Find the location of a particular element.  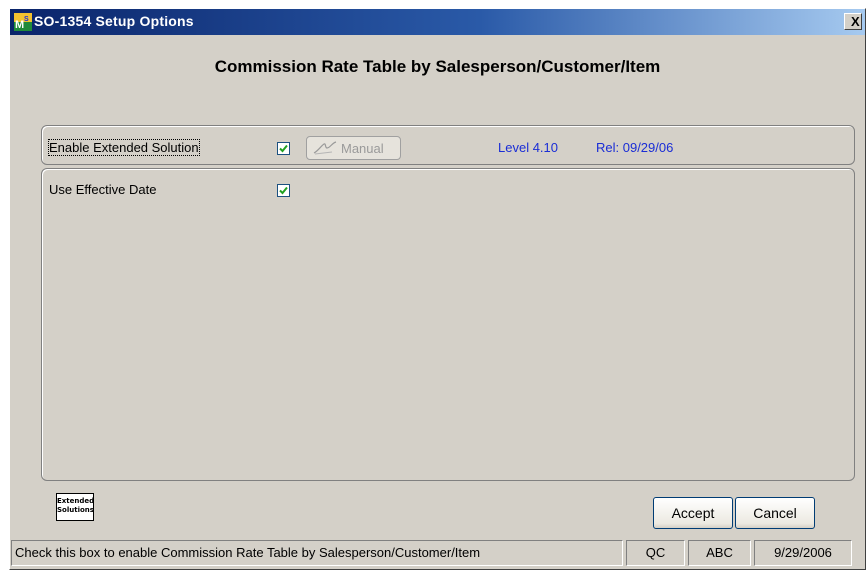

extended-solutions-logo: Extended Solutions is located at coordinates (75, 507).